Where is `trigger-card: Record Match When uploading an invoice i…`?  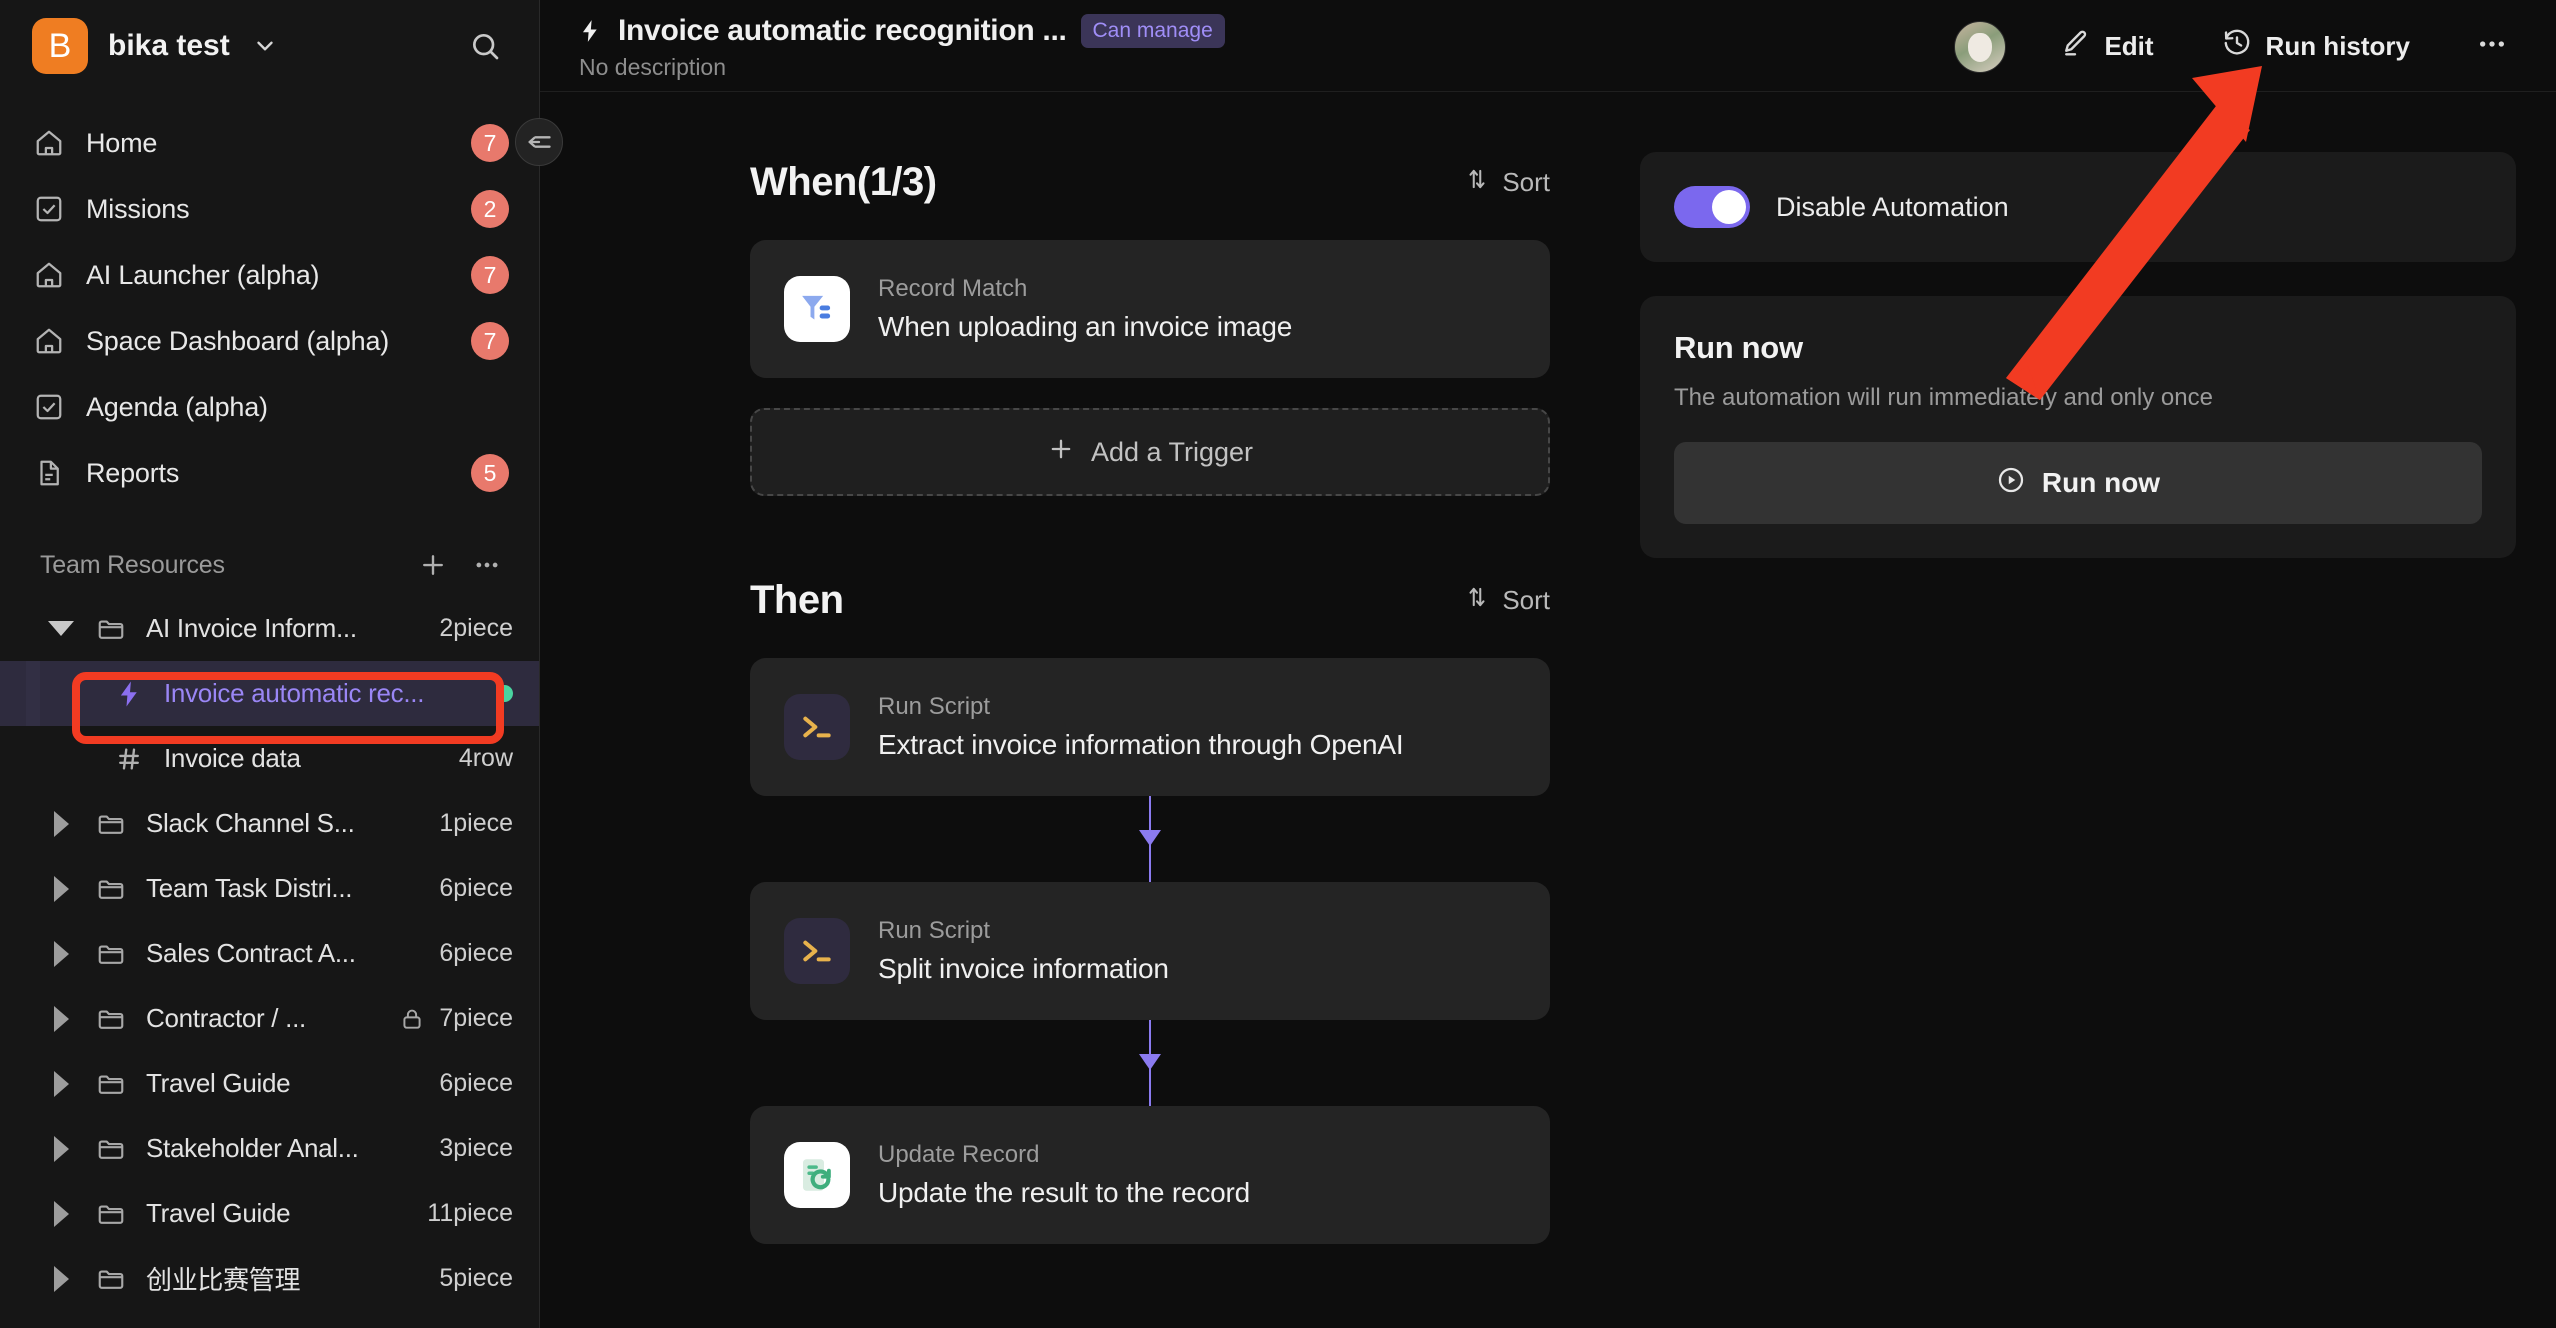 trigger-card: Record Match When uploading an invoice i… is located at coordinates (1150, 309).